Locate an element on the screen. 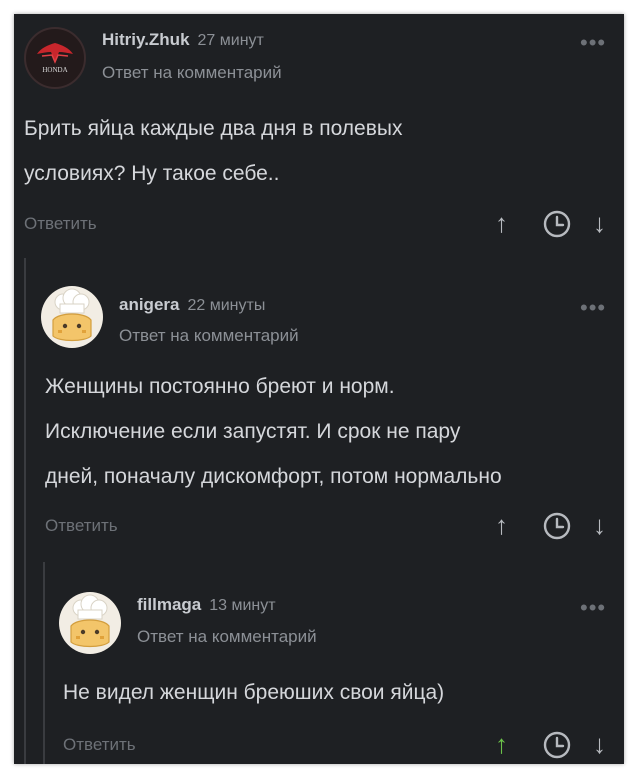 This screenshot has height=779, width=640. comment-time: 22 минуты is located at coordinates (226, 305).